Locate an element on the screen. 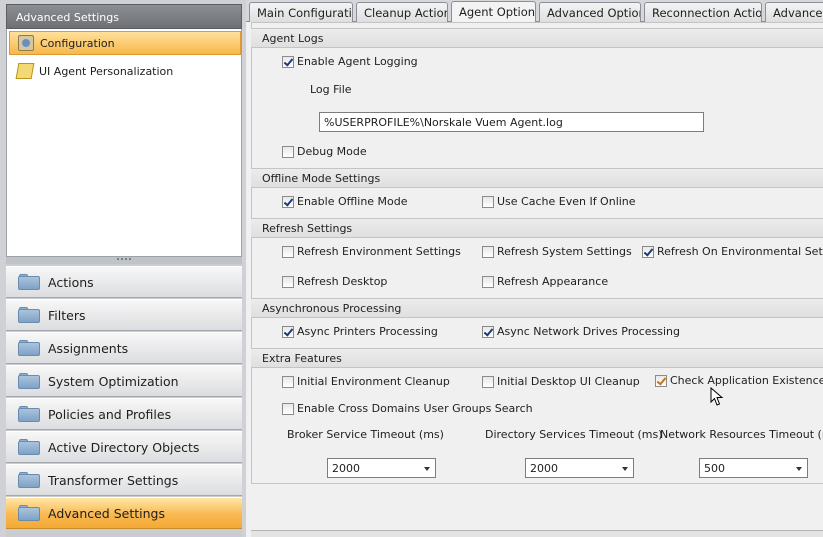 The image size is (823, 537). nav-item-assignments: Assignments is located at coordinates (124, 348).